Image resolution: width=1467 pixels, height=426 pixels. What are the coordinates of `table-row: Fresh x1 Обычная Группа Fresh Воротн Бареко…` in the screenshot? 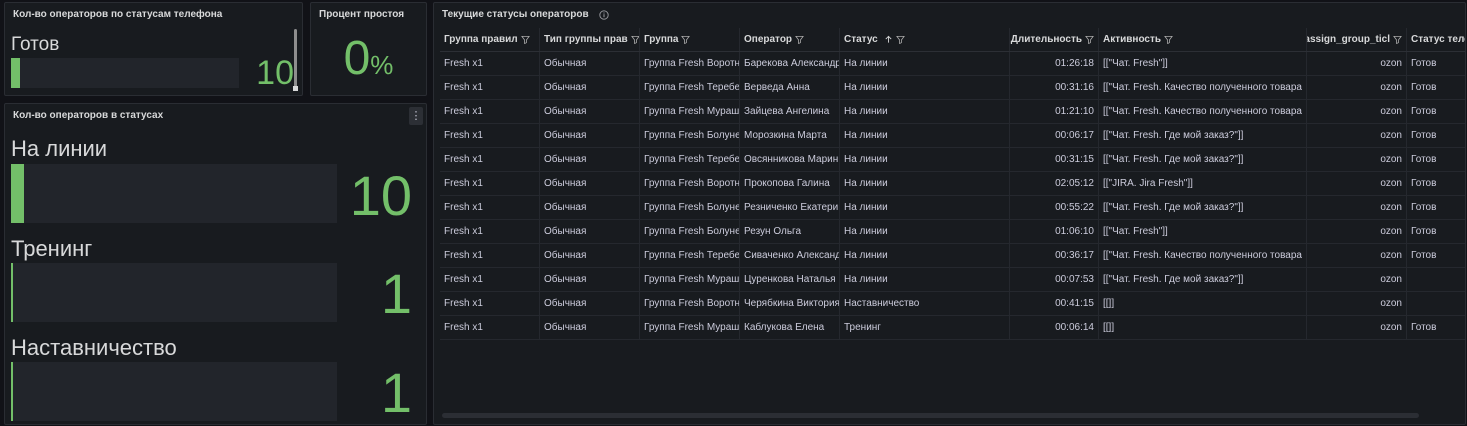 It's located at (952, 64).